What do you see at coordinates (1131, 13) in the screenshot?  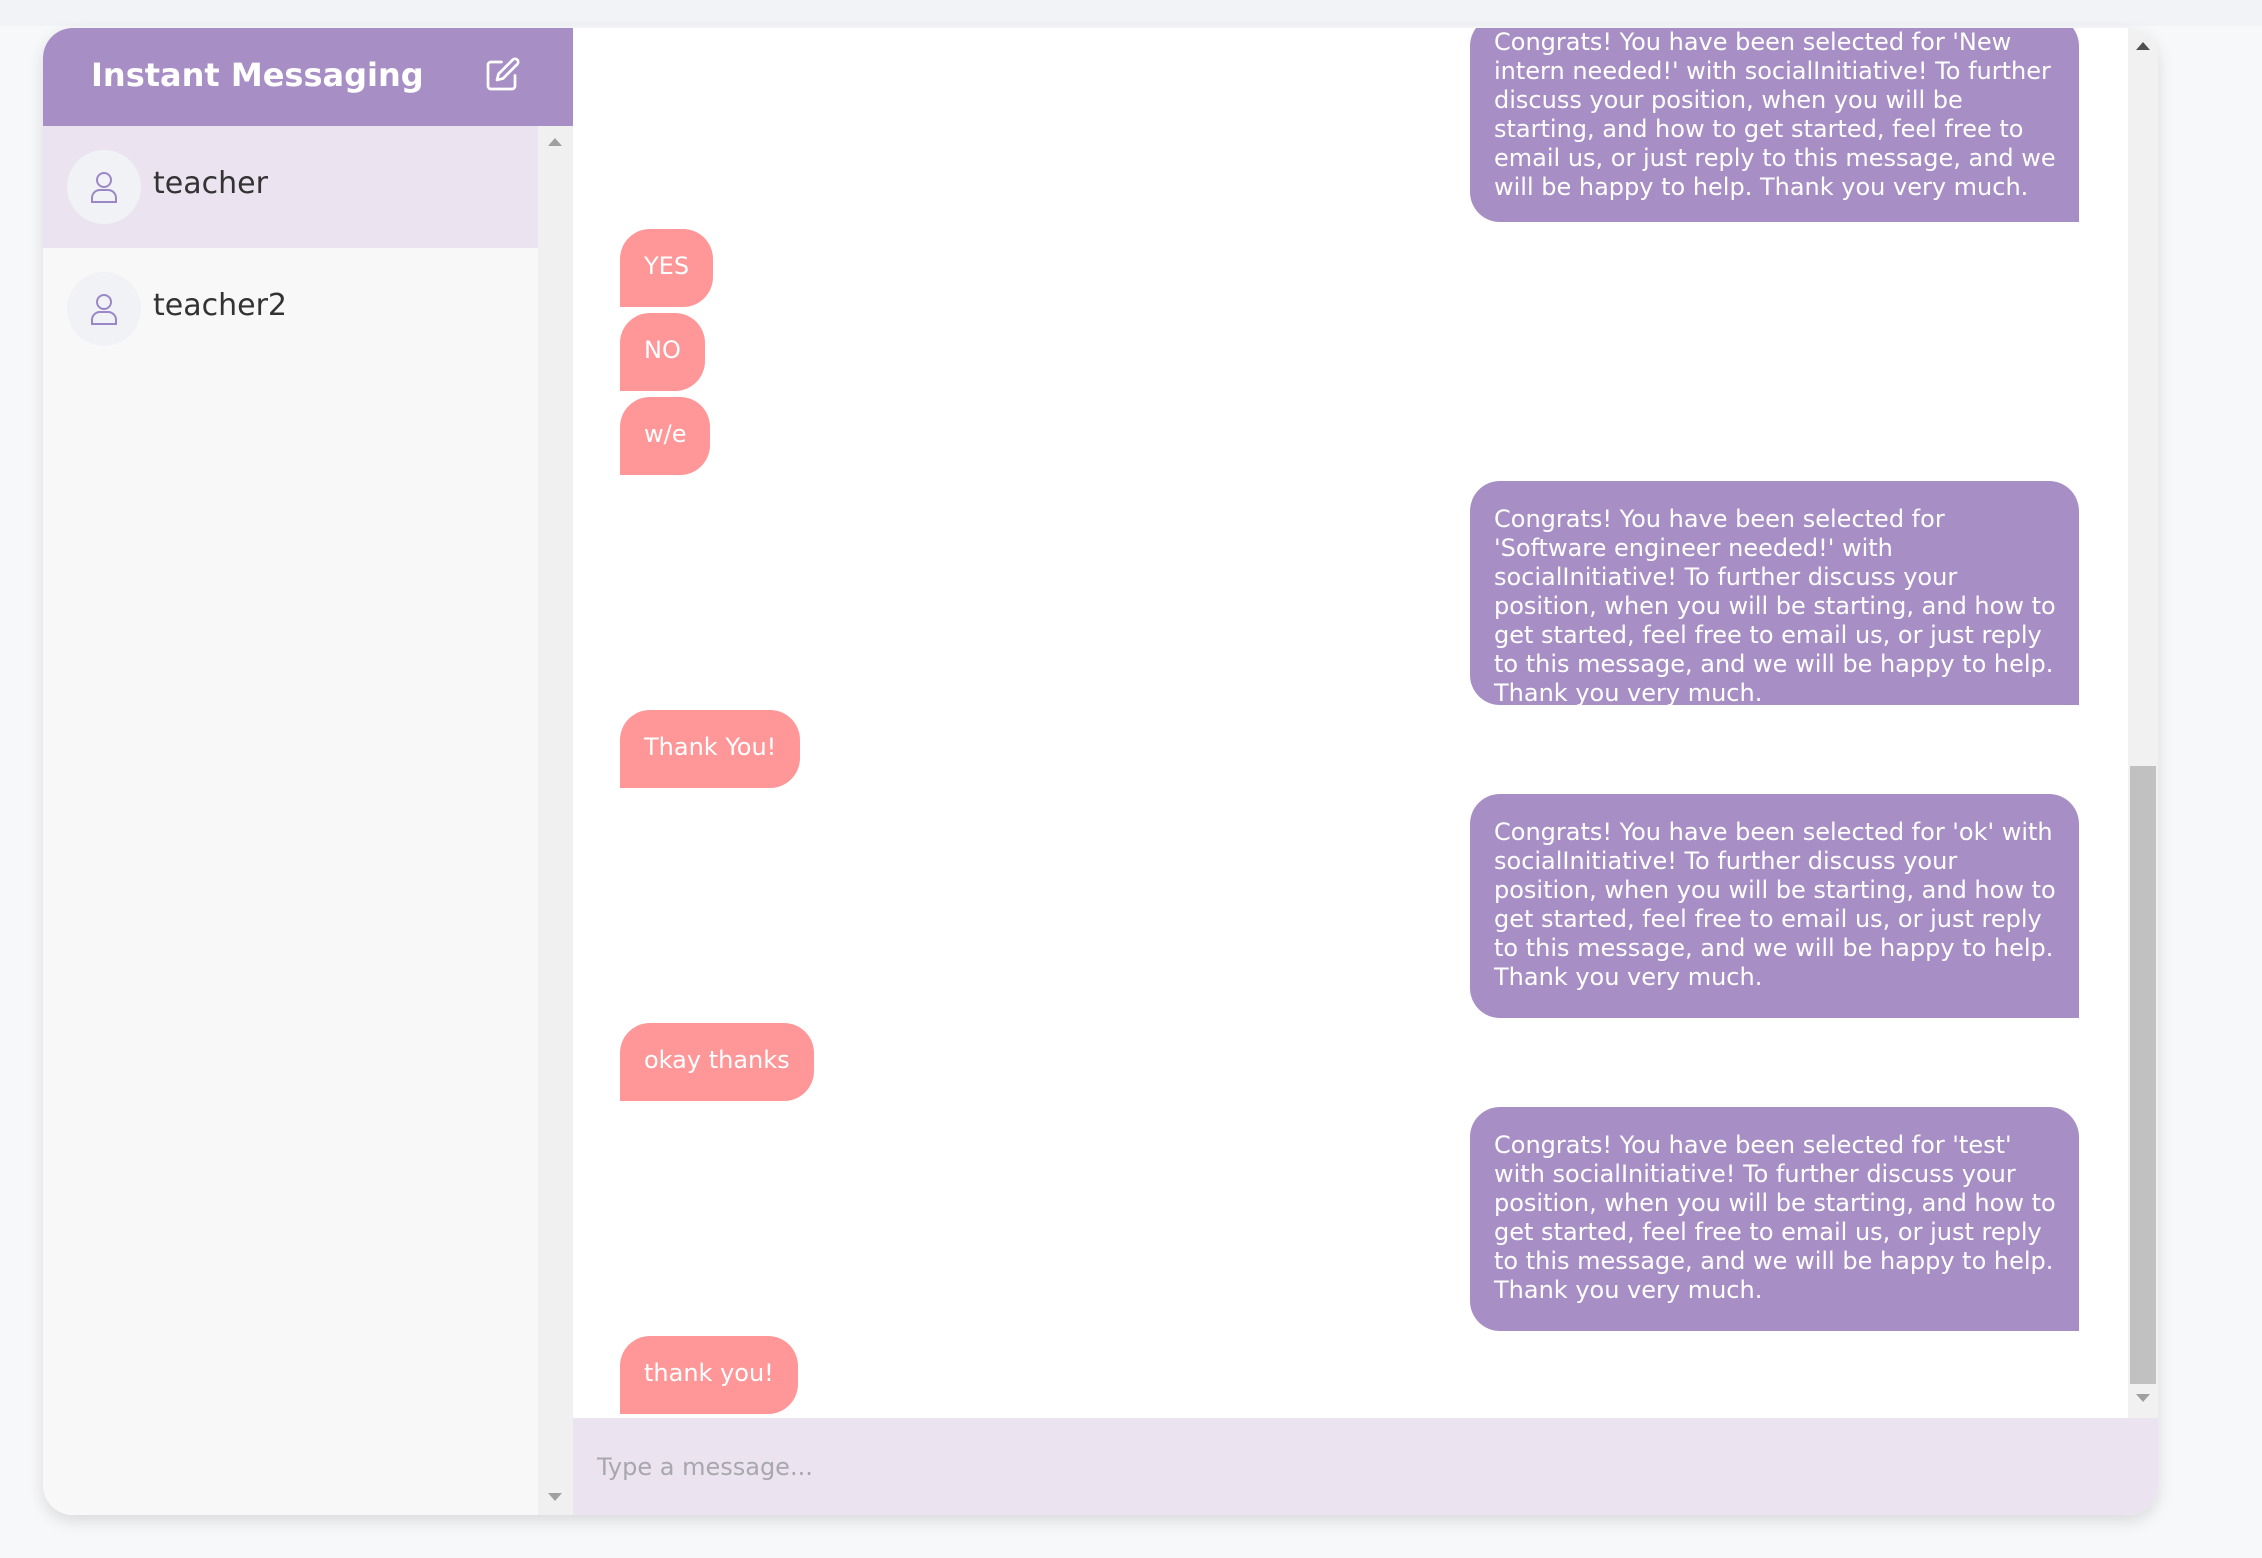 I see `top-strip` at bounding box center [1131, 13].